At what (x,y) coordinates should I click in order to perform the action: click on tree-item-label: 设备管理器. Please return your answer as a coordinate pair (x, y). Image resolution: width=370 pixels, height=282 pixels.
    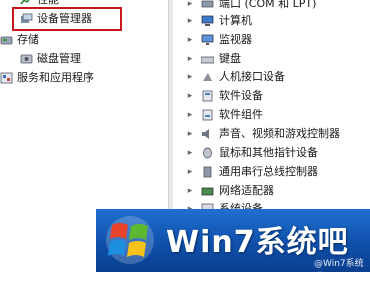
    Looking at the image, I should click on (64, 18).